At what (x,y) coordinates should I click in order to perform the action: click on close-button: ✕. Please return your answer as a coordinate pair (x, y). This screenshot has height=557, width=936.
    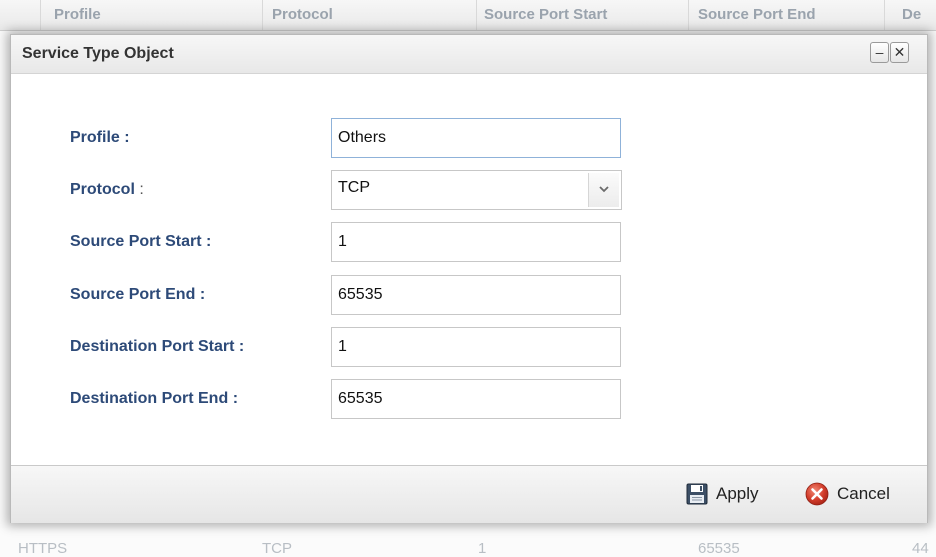
    Looking at the image, I should click on (899, 52).